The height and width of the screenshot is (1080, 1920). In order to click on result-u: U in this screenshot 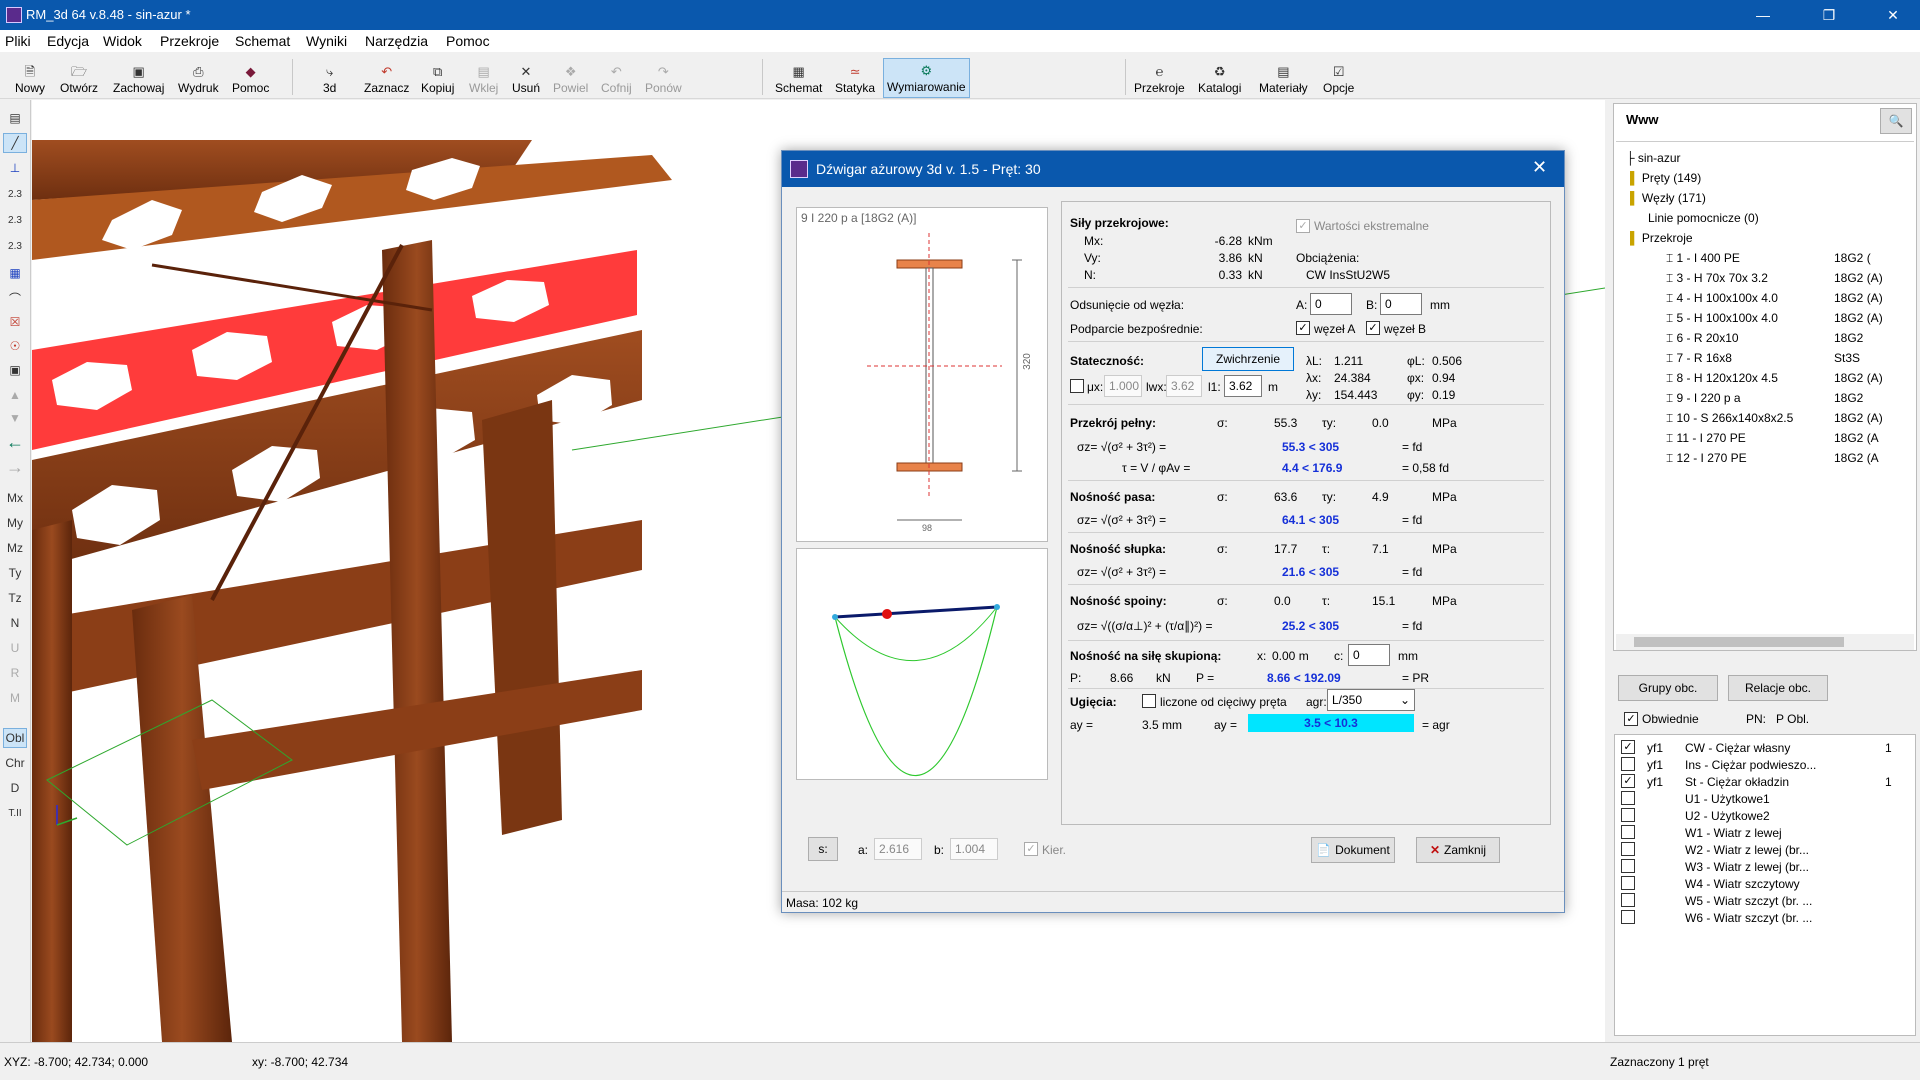, I will do `click(15, 648)`.